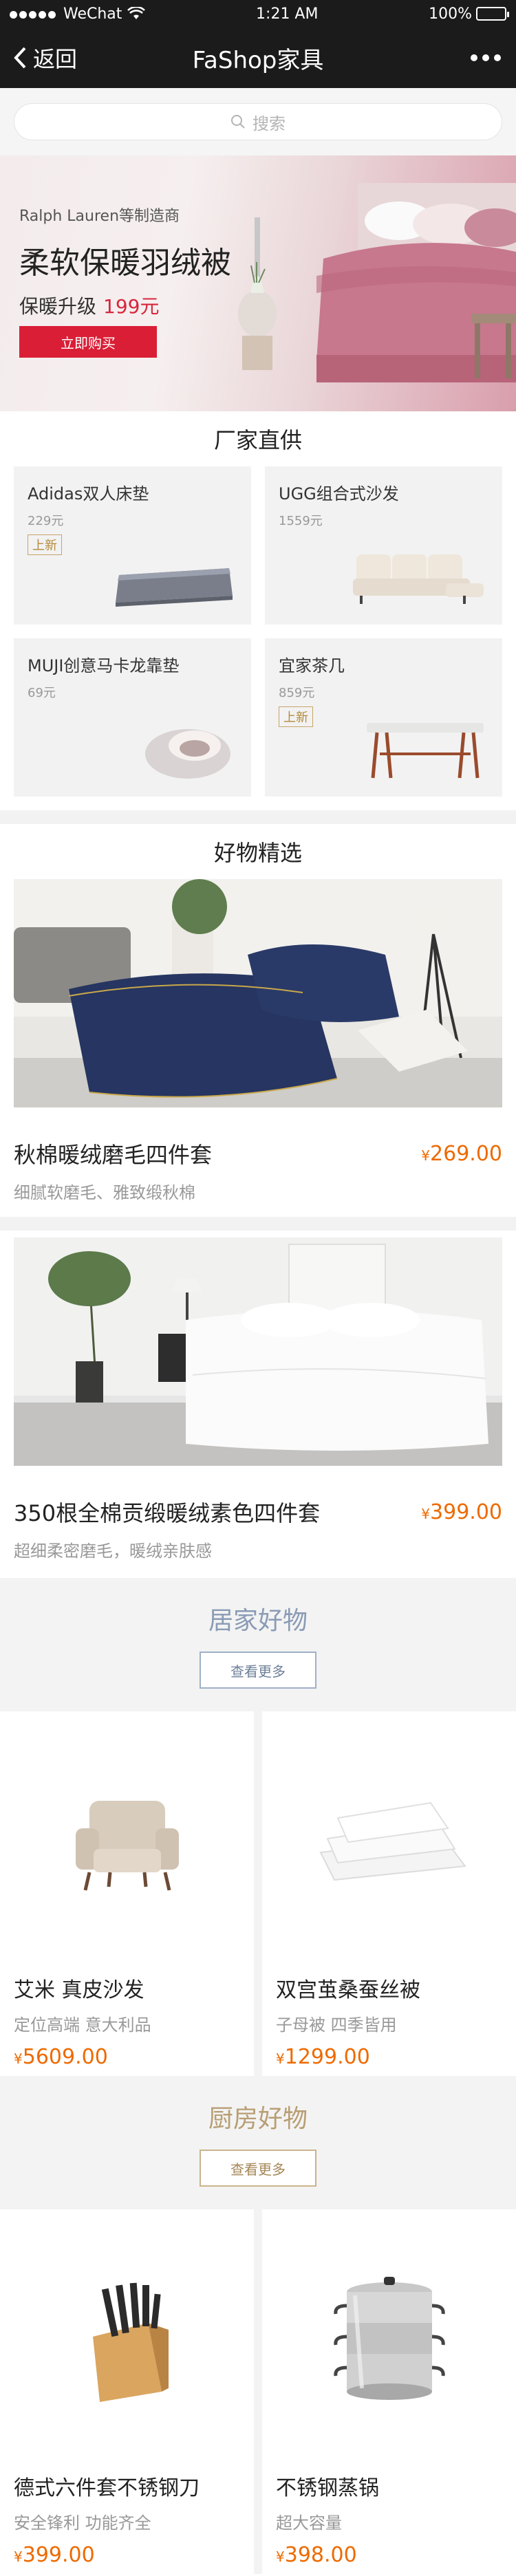 This screenshot has width=516, height=2576. What do you see at coordinates (258, 1621) in the screenshot?
I see `home-goods-title: 居家好物` at bounding box center [258, 1621].